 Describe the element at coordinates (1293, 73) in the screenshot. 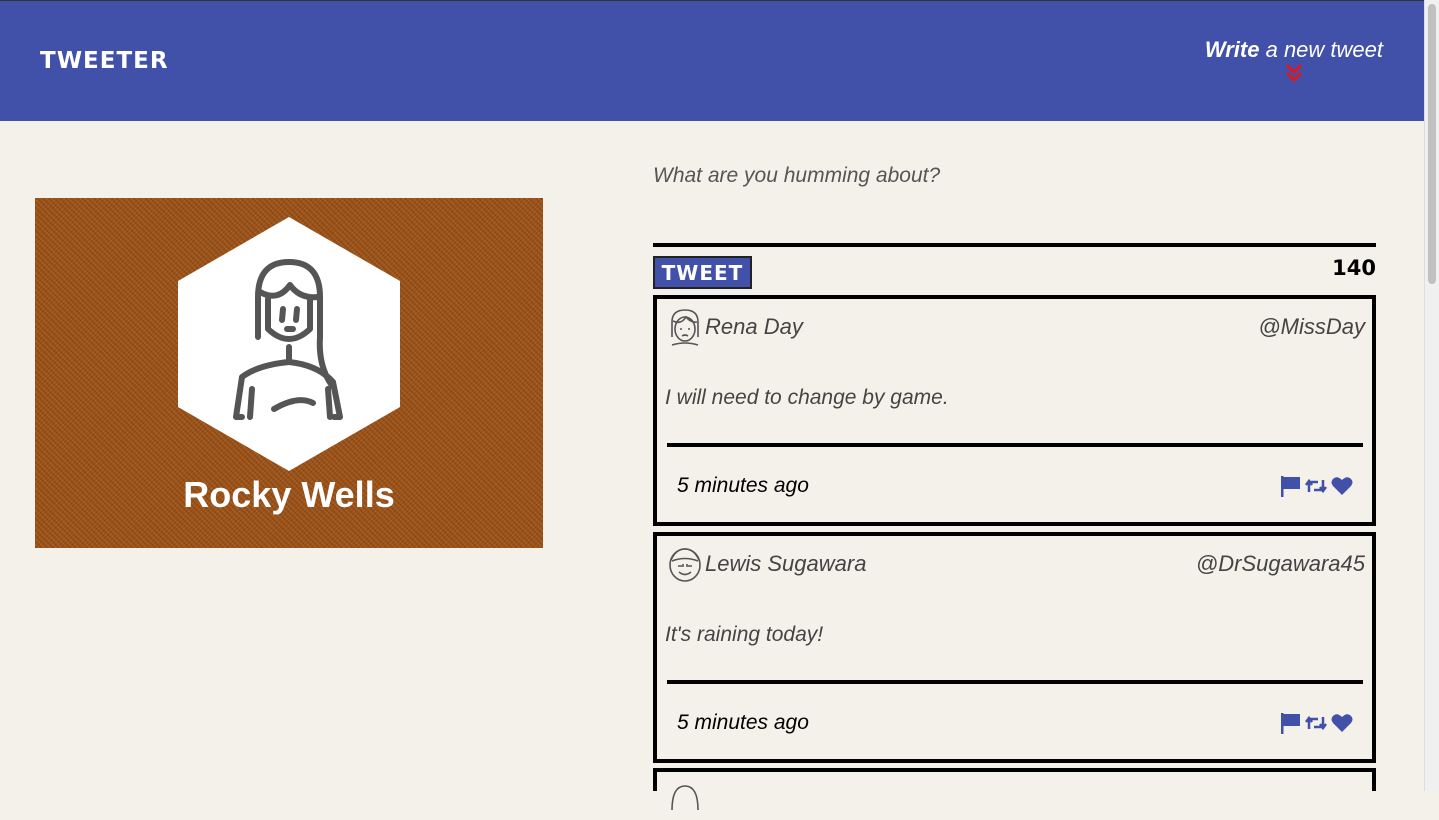

I see `double-chevron-down-icon` at that location.